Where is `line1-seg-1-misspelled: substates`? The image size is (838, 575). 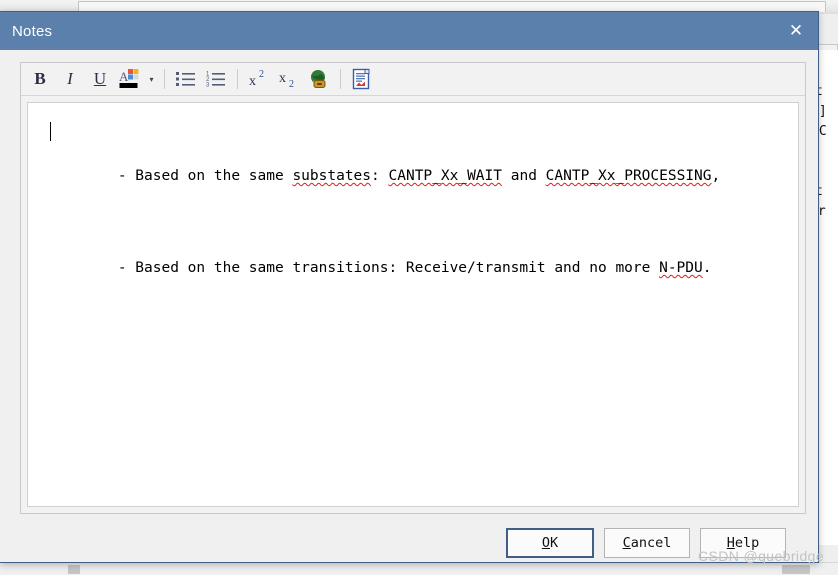
line1-seg-1-misspelled: substates is located at coordinates (332, 176).